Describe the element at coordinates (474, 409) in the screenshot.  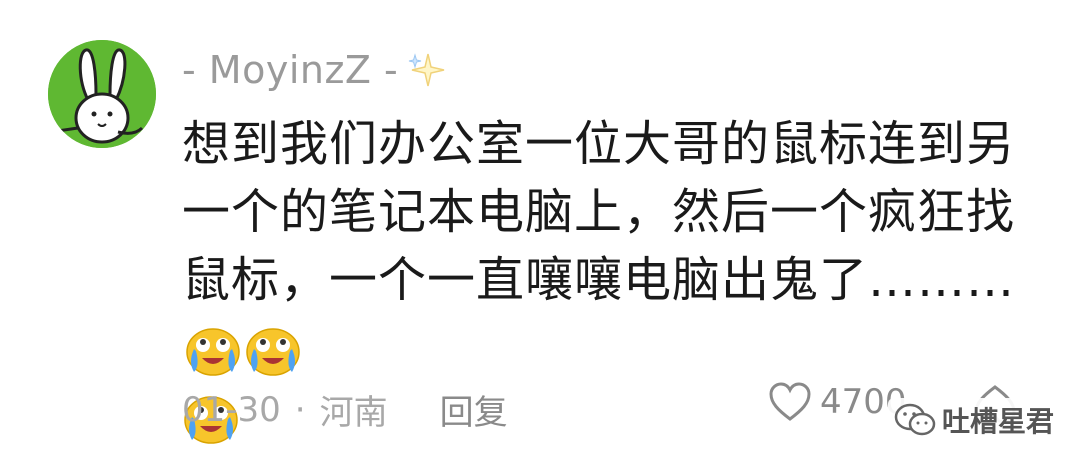
I see `reply-button: 回复` at that location.